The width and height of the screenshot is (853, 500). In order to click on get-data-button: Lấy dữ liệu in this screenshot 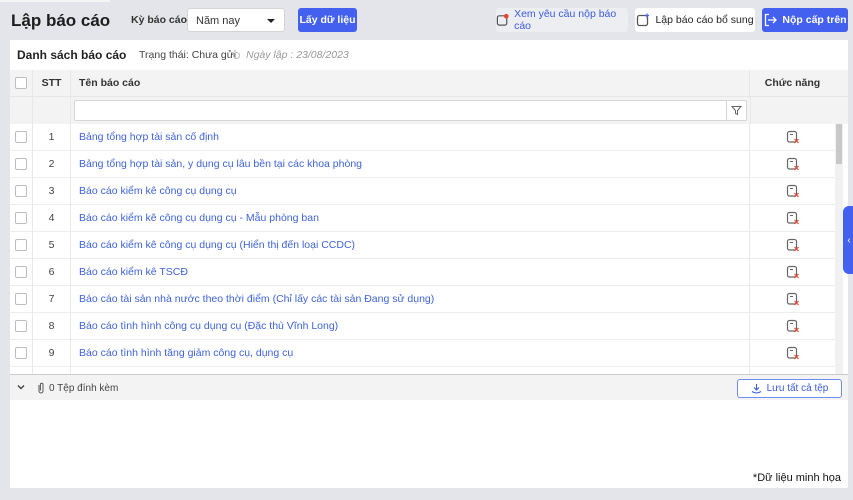, I will do `click(327, 20)`.